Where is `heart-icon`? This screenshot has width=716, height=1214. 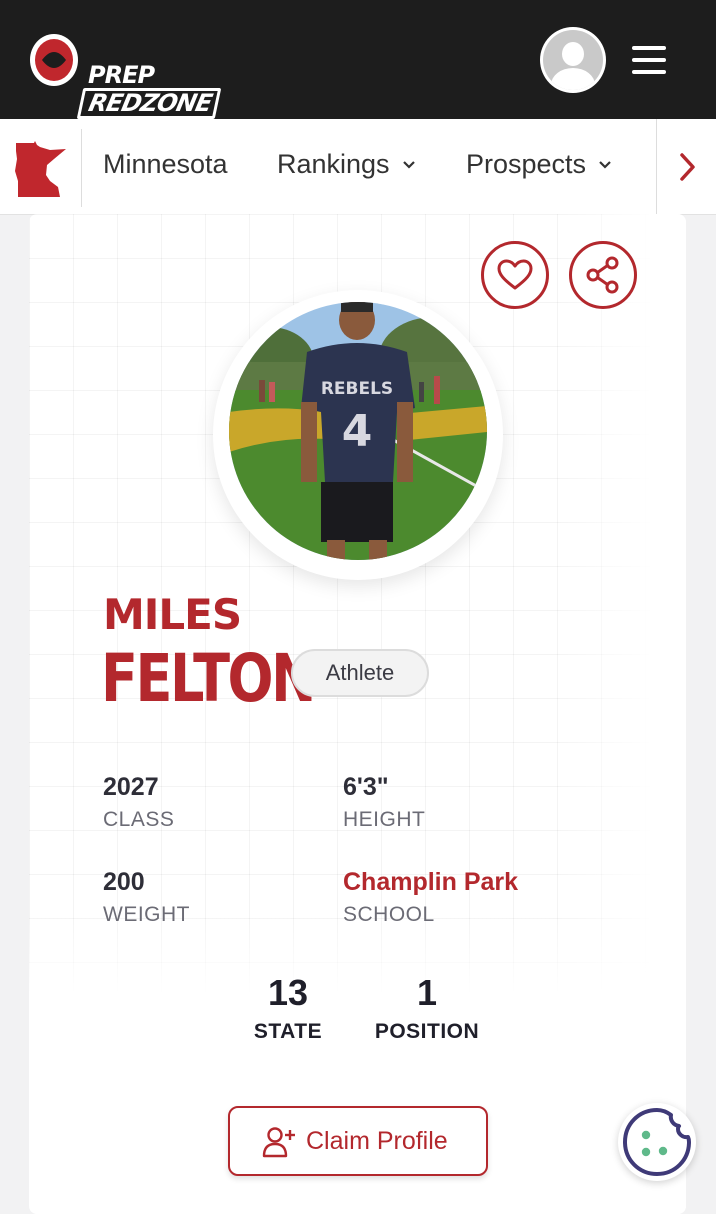 heart-icon is located at coordinates (515, 274).